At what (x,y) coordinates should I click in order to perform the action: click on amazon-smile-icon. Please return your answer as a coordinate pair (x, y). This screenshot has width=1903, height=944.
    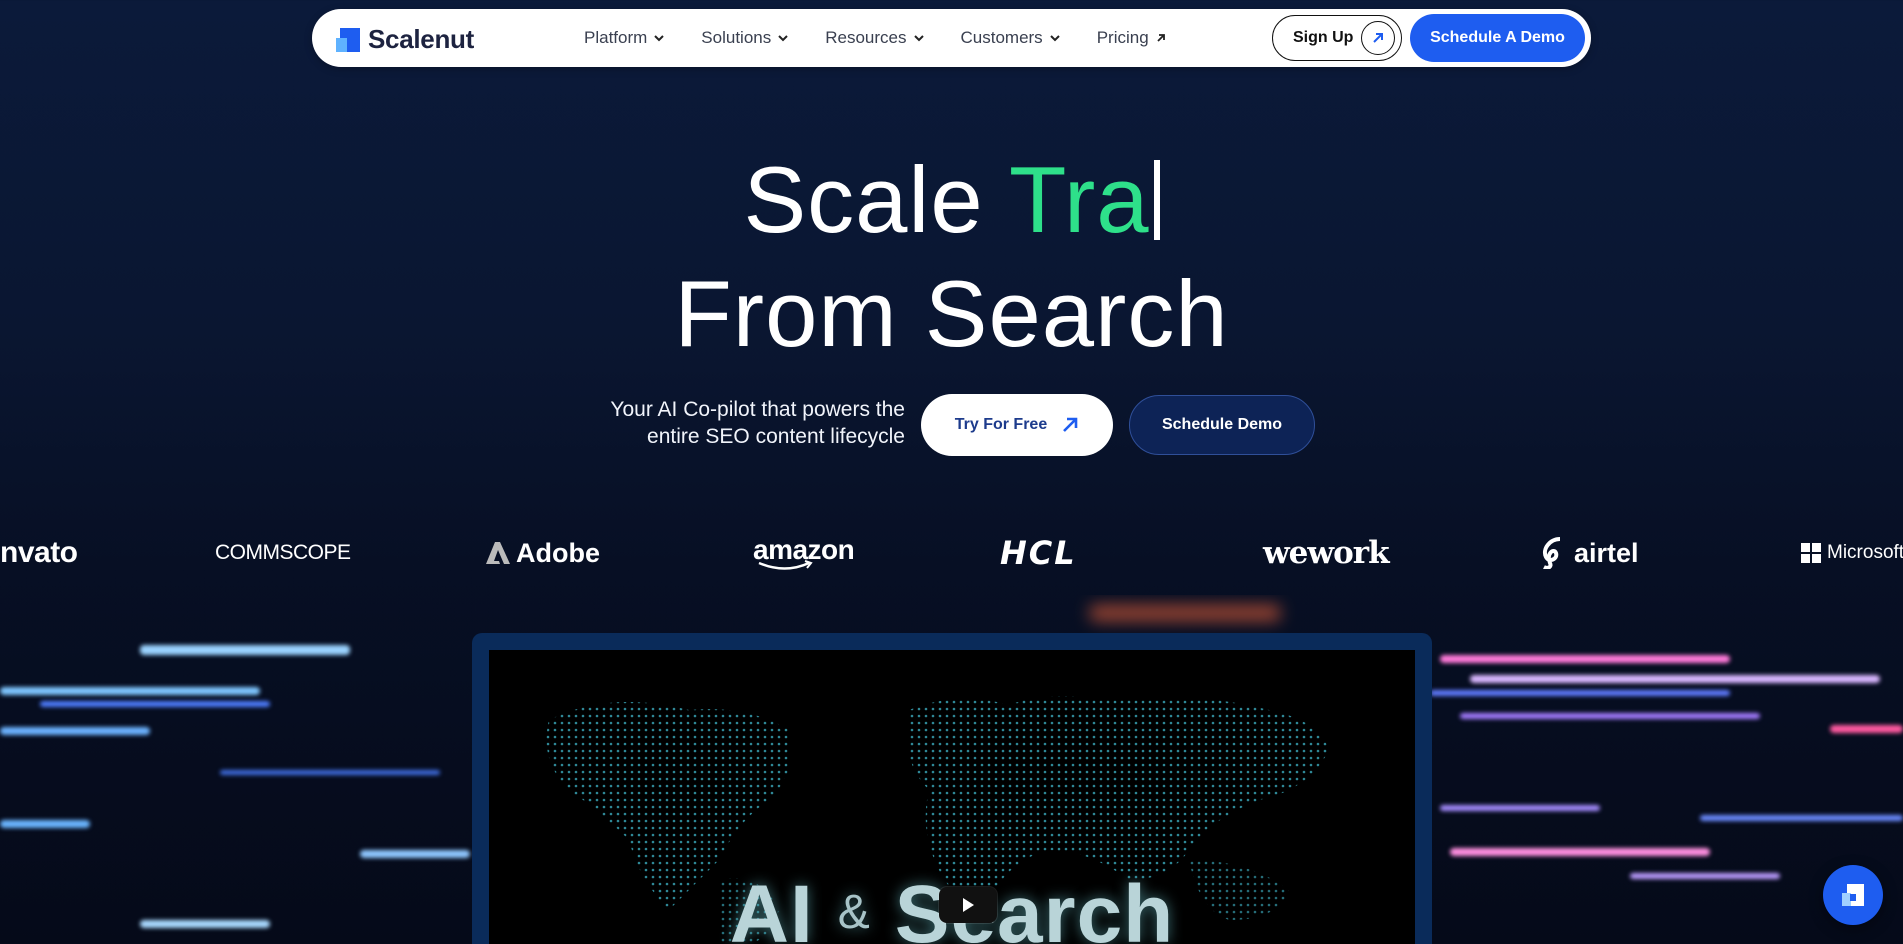
    Looking at the image, I should click on (785, 565).